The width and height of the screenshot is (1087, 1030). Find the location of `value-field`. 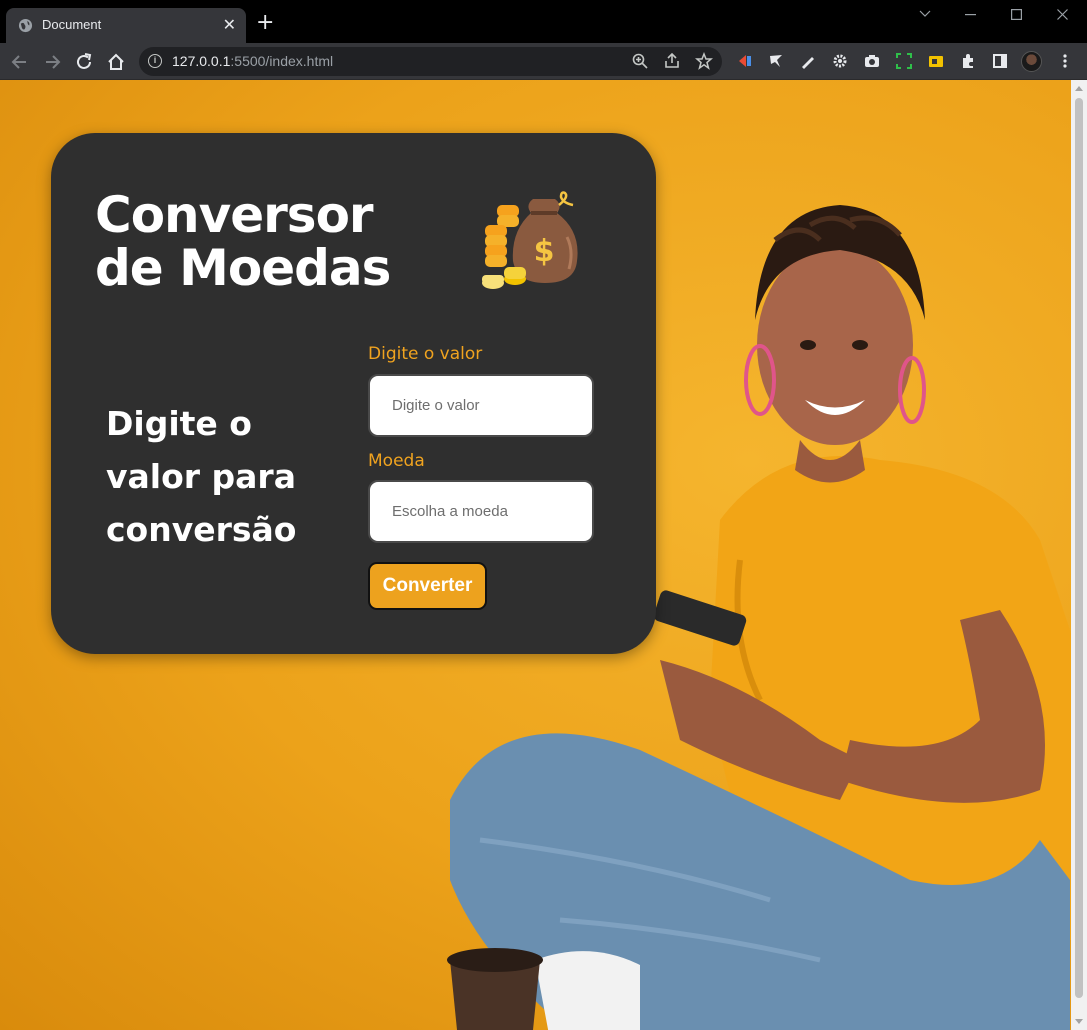

value-field is located at coordinates (481, 405).